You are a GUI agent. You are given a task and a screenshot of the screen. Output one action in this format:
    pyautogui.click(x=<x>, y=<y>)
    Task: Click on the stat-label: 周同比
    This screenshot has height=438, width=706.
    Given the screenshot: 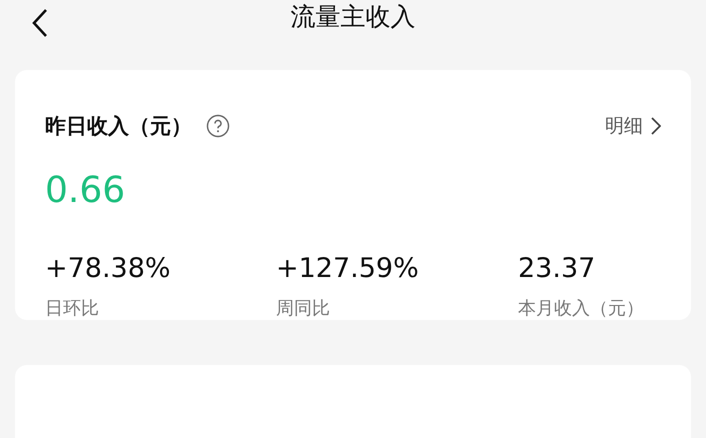 What is the action you would take?
    pyautogui.click(x=303, y=308)
    